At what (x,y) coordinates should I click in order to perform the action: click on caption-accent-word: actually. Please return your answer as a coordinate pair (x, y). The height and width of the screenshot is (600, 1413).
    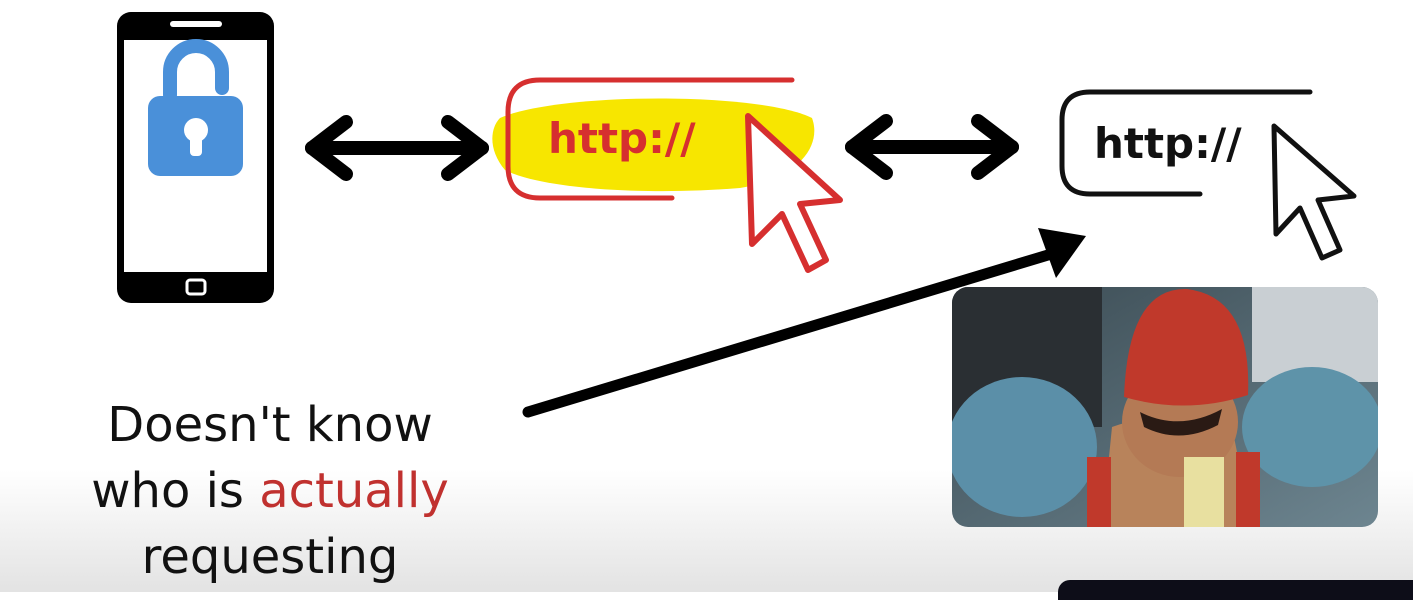
    Looking at the image, I should click on (354, 491).